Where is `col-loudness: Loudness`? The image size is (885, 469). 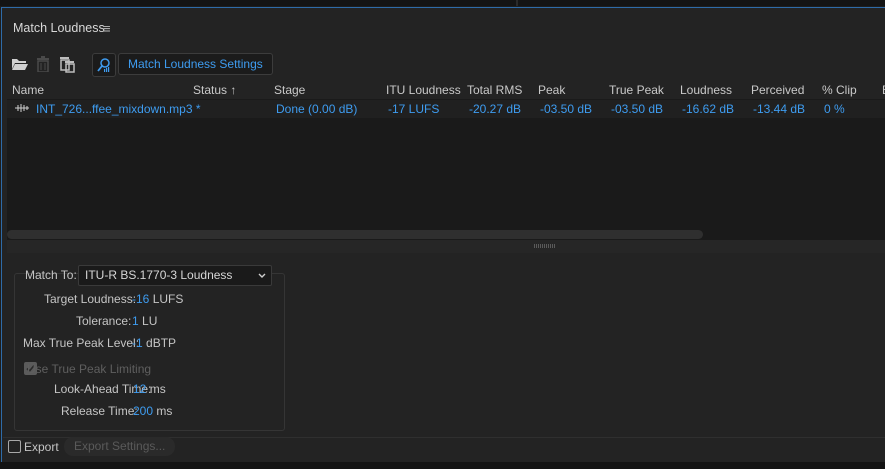
col-loudness: Loudness is located at coordinates (706, 90).